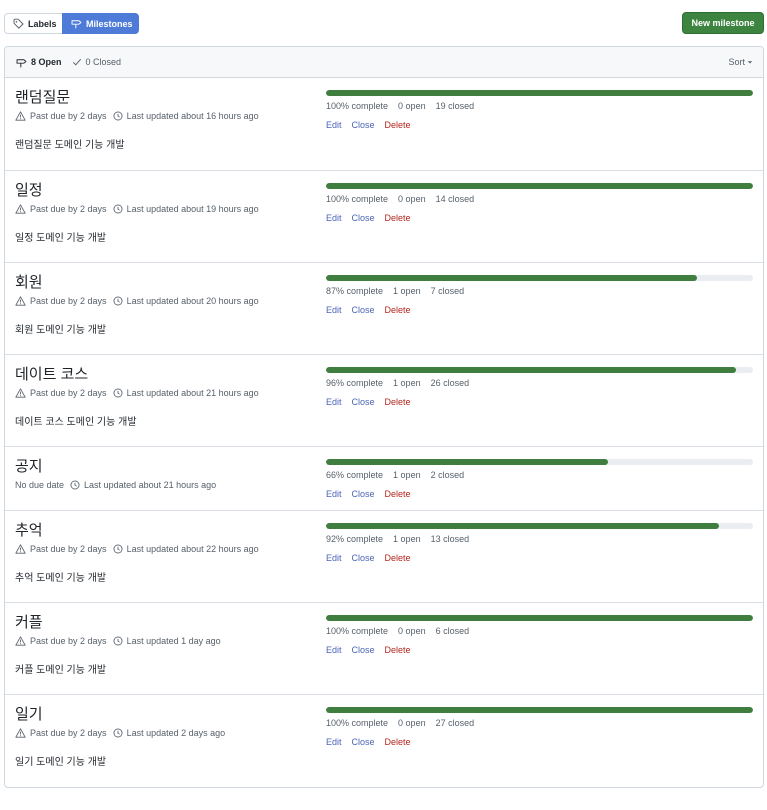 The image size is (767, 810). Describe the element at coordinates (192, 209) in the screenshot. I see `last-updated-label: Last updated about 19 hours ago` at that location.